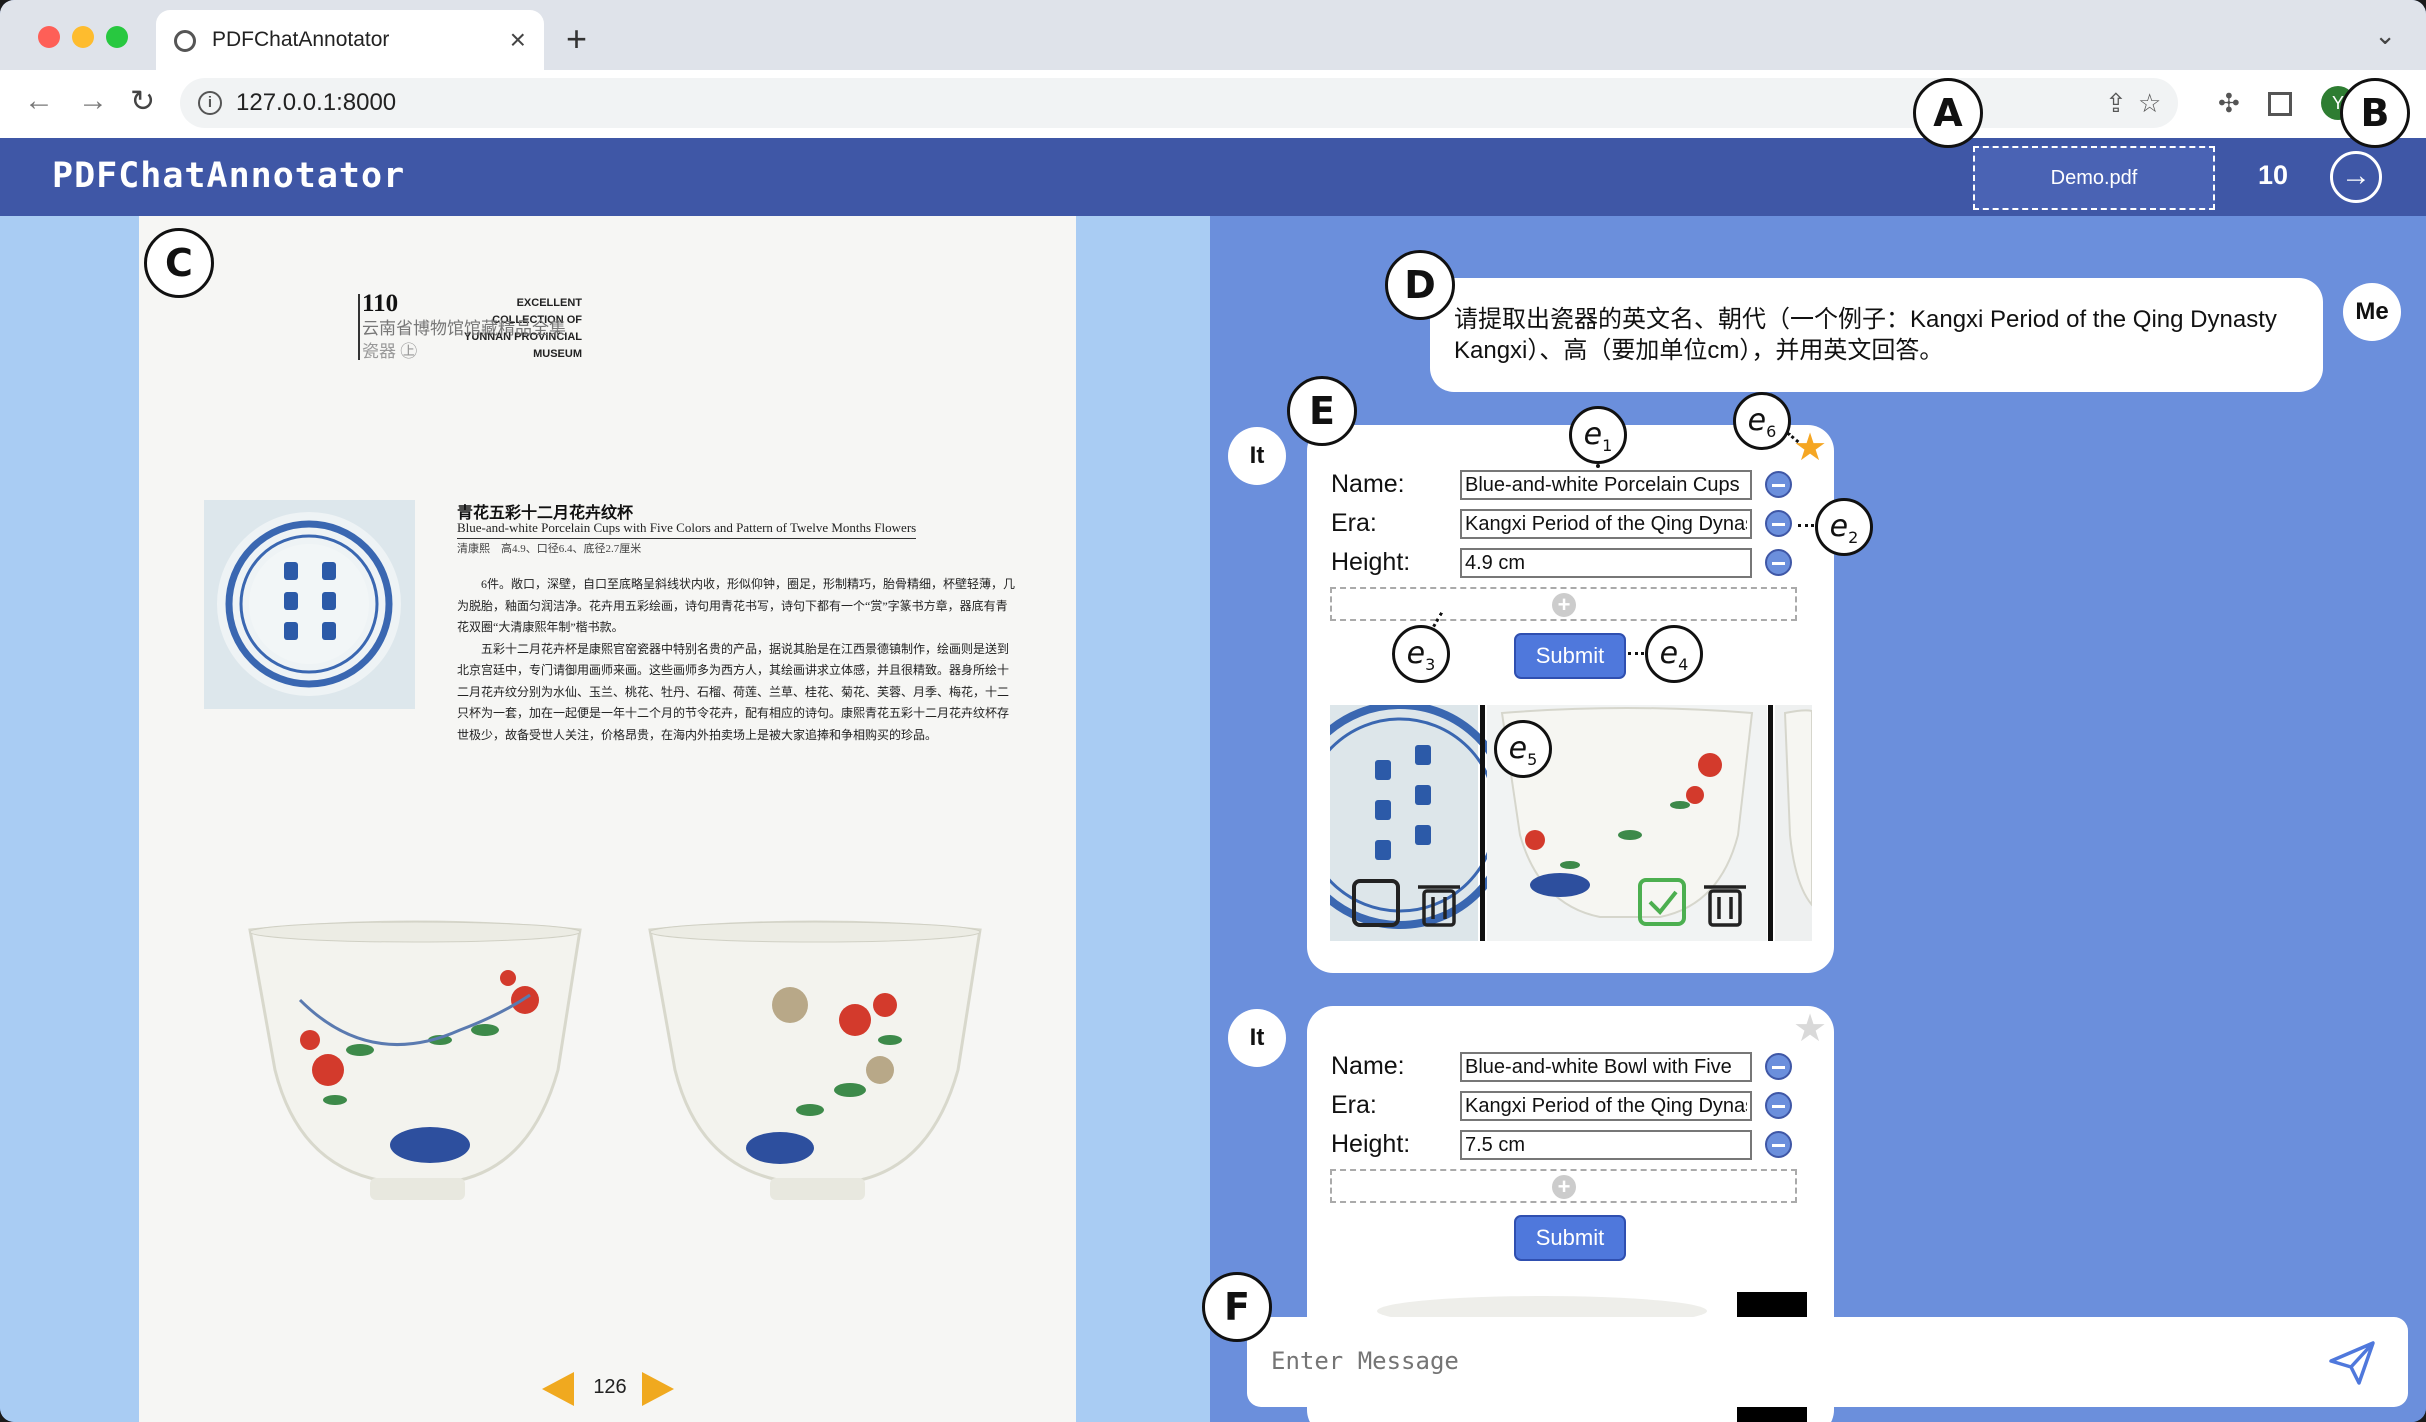 Image resolution: width=2426 pixels, height=1422 pixels. Describe the element at coordinates (558, 1389) in the screenshot. I see `prev-page-icon` at that location.